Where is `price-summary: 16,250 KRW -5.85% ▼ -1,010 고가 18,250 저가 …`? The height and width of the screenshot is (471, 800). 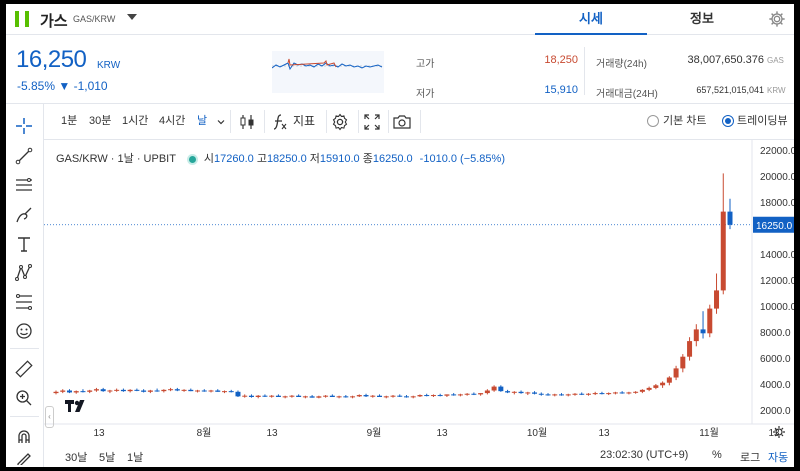
price-summary: 16,250 KRW -5.85% ▼ -1,010 고가 18,250 저가 … is located at coordinates (400, 69).